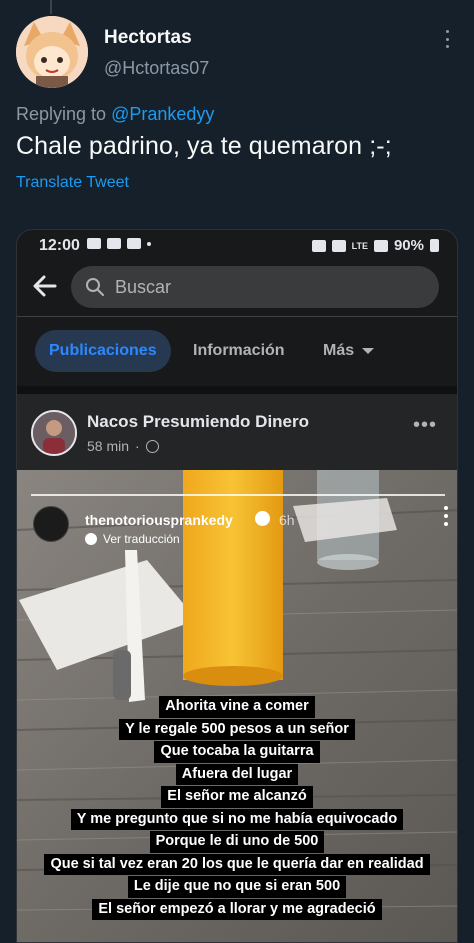 This screenshot has height=943, width=474. What do you see at coordinates (45, 286) in the screenshot?
I see `back-arrow-icon` at bounding box center [45, 286].